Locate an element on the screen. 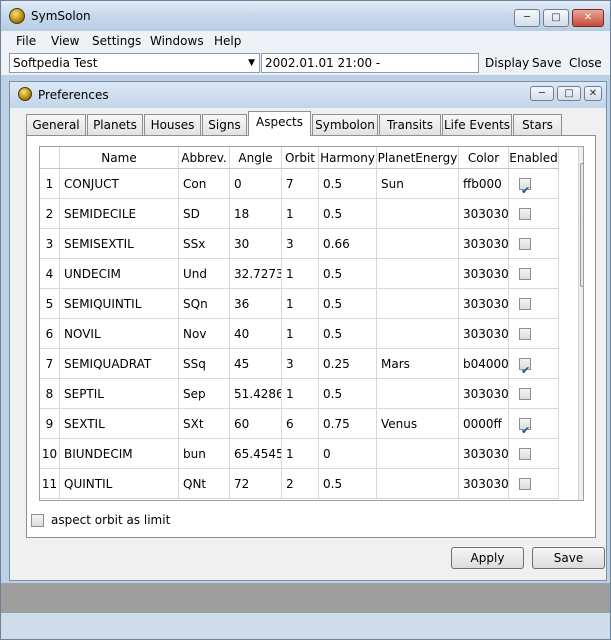 This screenshot has height=640, width=611. table-cell-harmony: 0 is located at coordinates (348, 454).